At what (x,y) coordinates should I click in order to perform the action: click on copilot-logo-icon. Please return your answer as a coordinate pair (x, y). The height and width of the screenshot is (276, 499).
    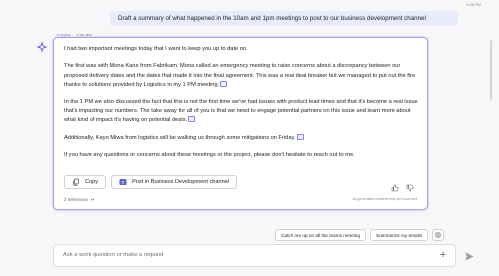
    Looking at the image, I should click on (42, 47).